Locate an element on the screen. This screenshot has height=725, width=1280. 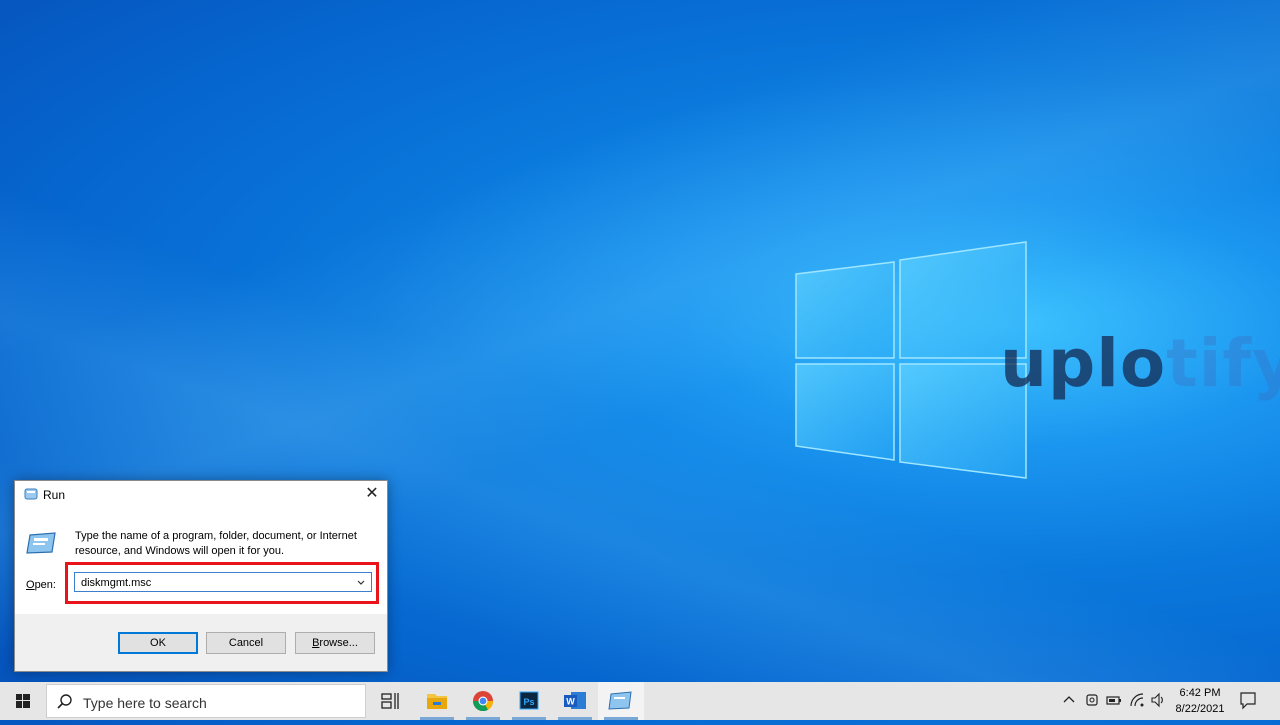
run-large-icon is located at coordinates (41, 543).